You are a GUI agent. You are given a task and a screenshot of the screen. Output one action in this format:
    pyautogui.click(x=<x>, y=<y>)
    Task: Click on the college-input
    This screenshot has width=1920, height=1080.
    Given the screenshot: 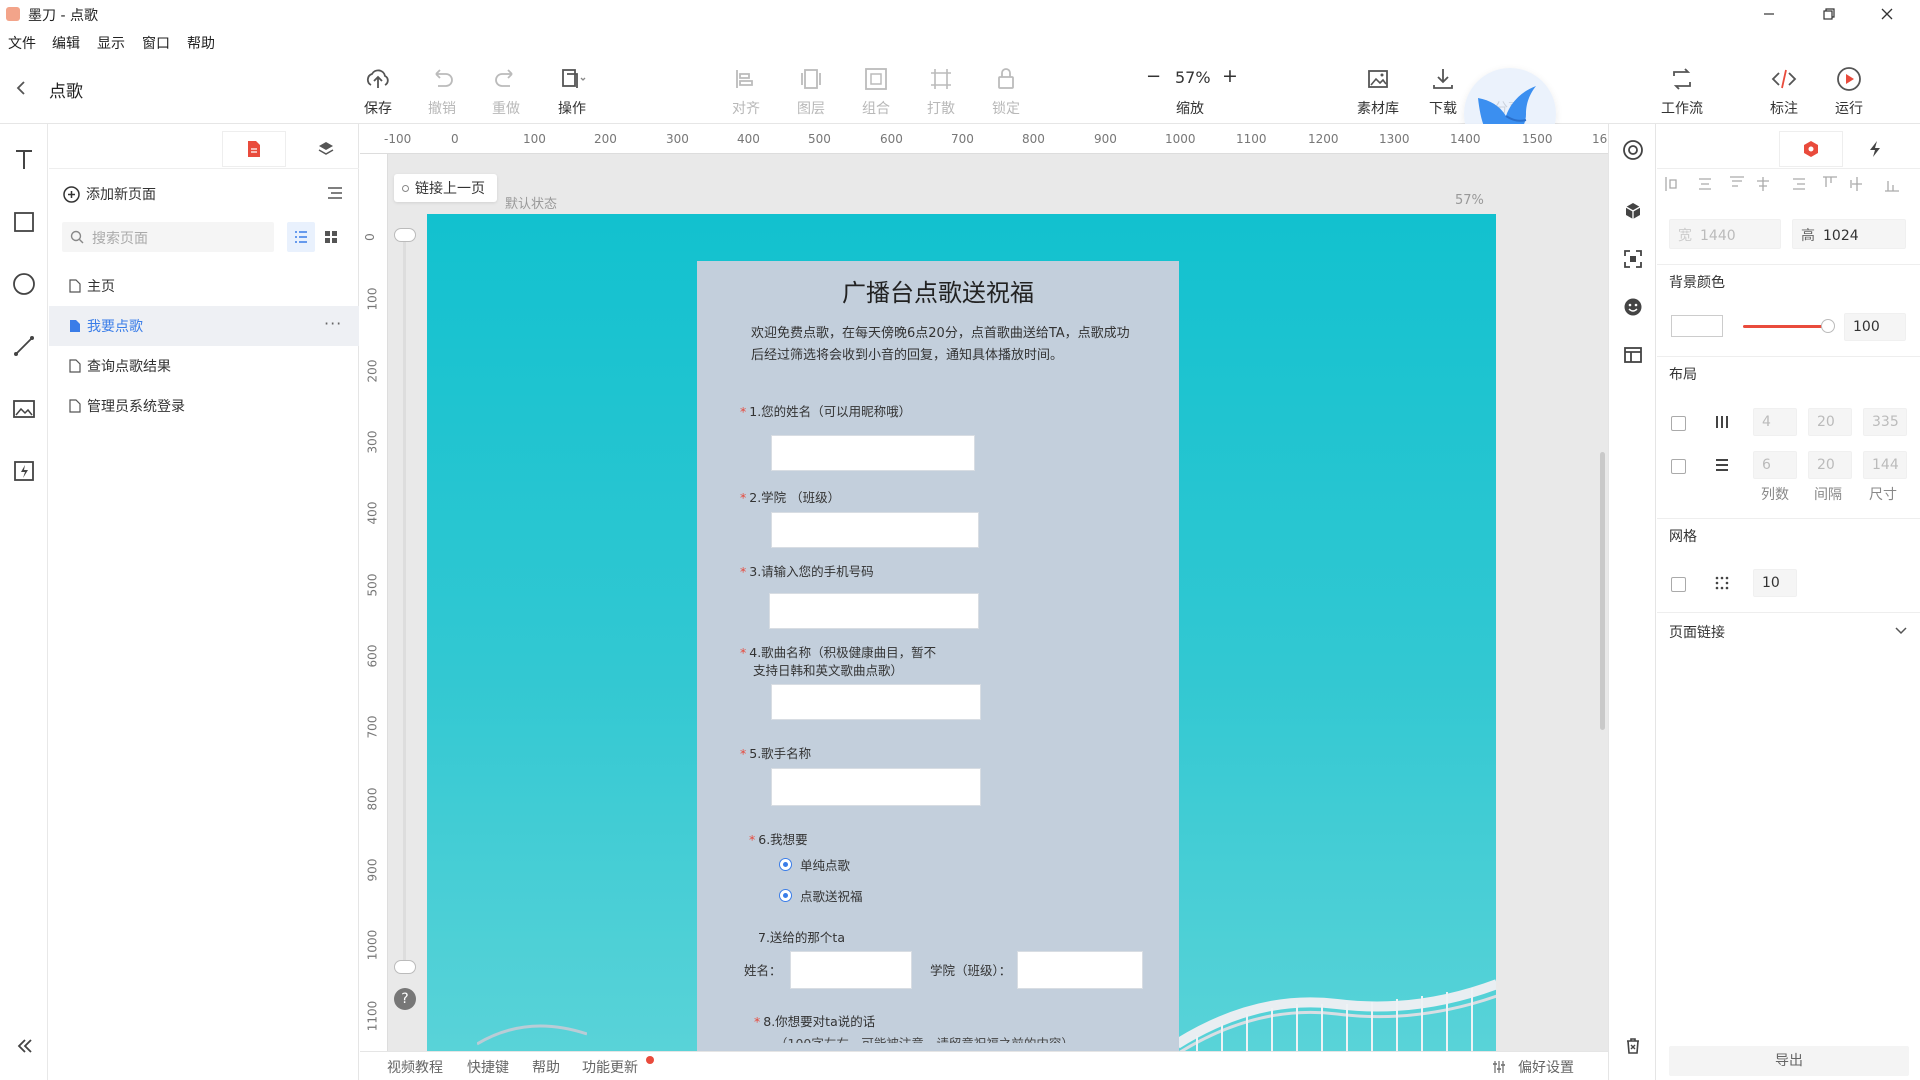 What is the action you would take?
    pyautogui.click(x=875, y=530)
    